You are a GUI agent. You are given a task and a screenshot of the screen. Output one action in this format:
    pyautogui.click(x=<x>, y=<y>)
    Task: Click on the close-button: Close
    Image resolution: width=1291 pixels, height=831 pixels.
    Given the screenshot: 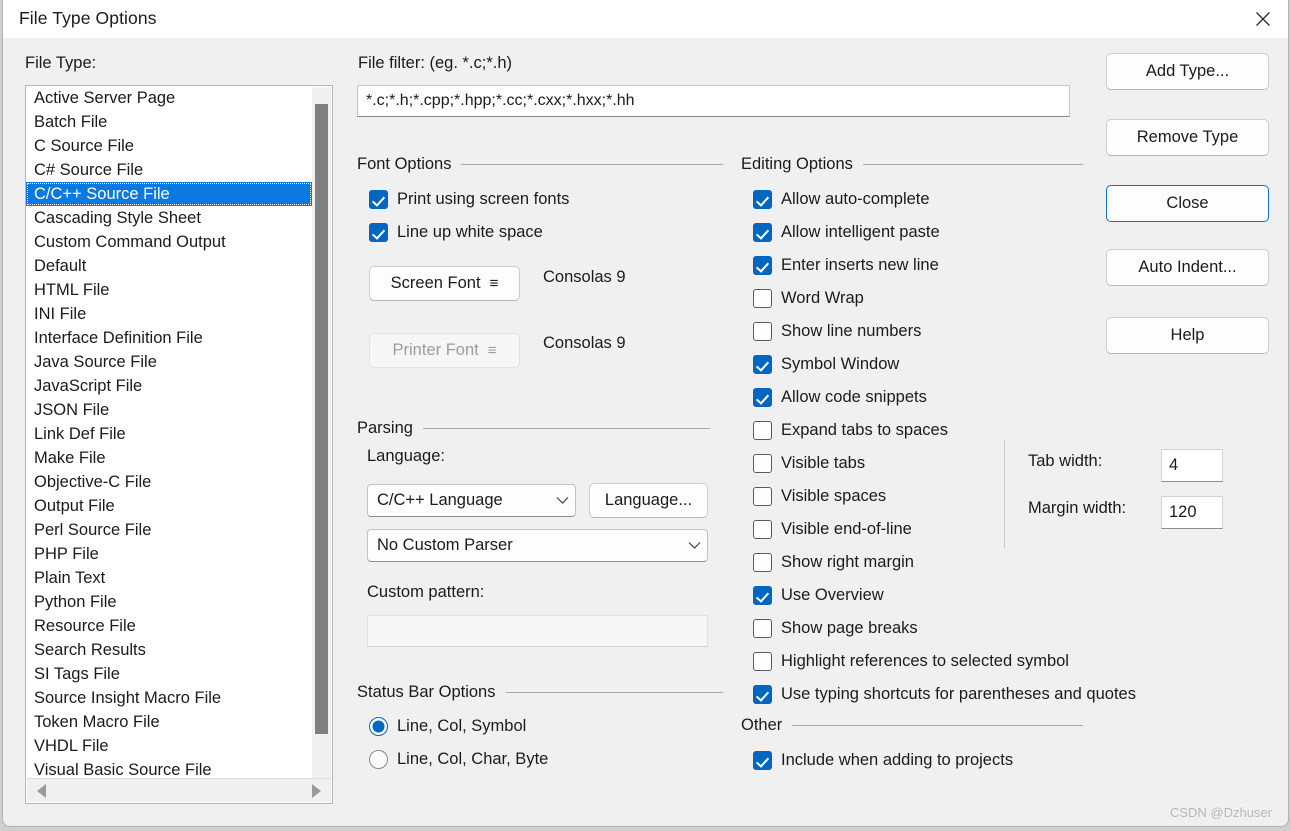 What is the action you would take?
    pyautogui.click(x=1187, y=203)
    